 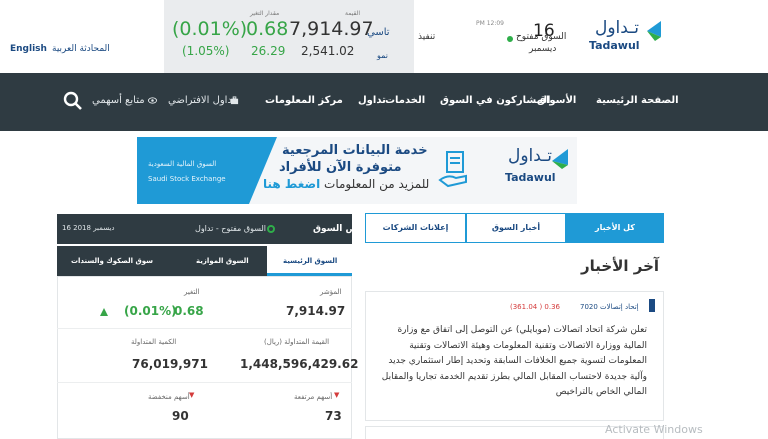 What do you see at coordinates (516, 228) in the screenshot?
I see `tab-market-news: أخبار السوق` at bounding box center [516, 228].